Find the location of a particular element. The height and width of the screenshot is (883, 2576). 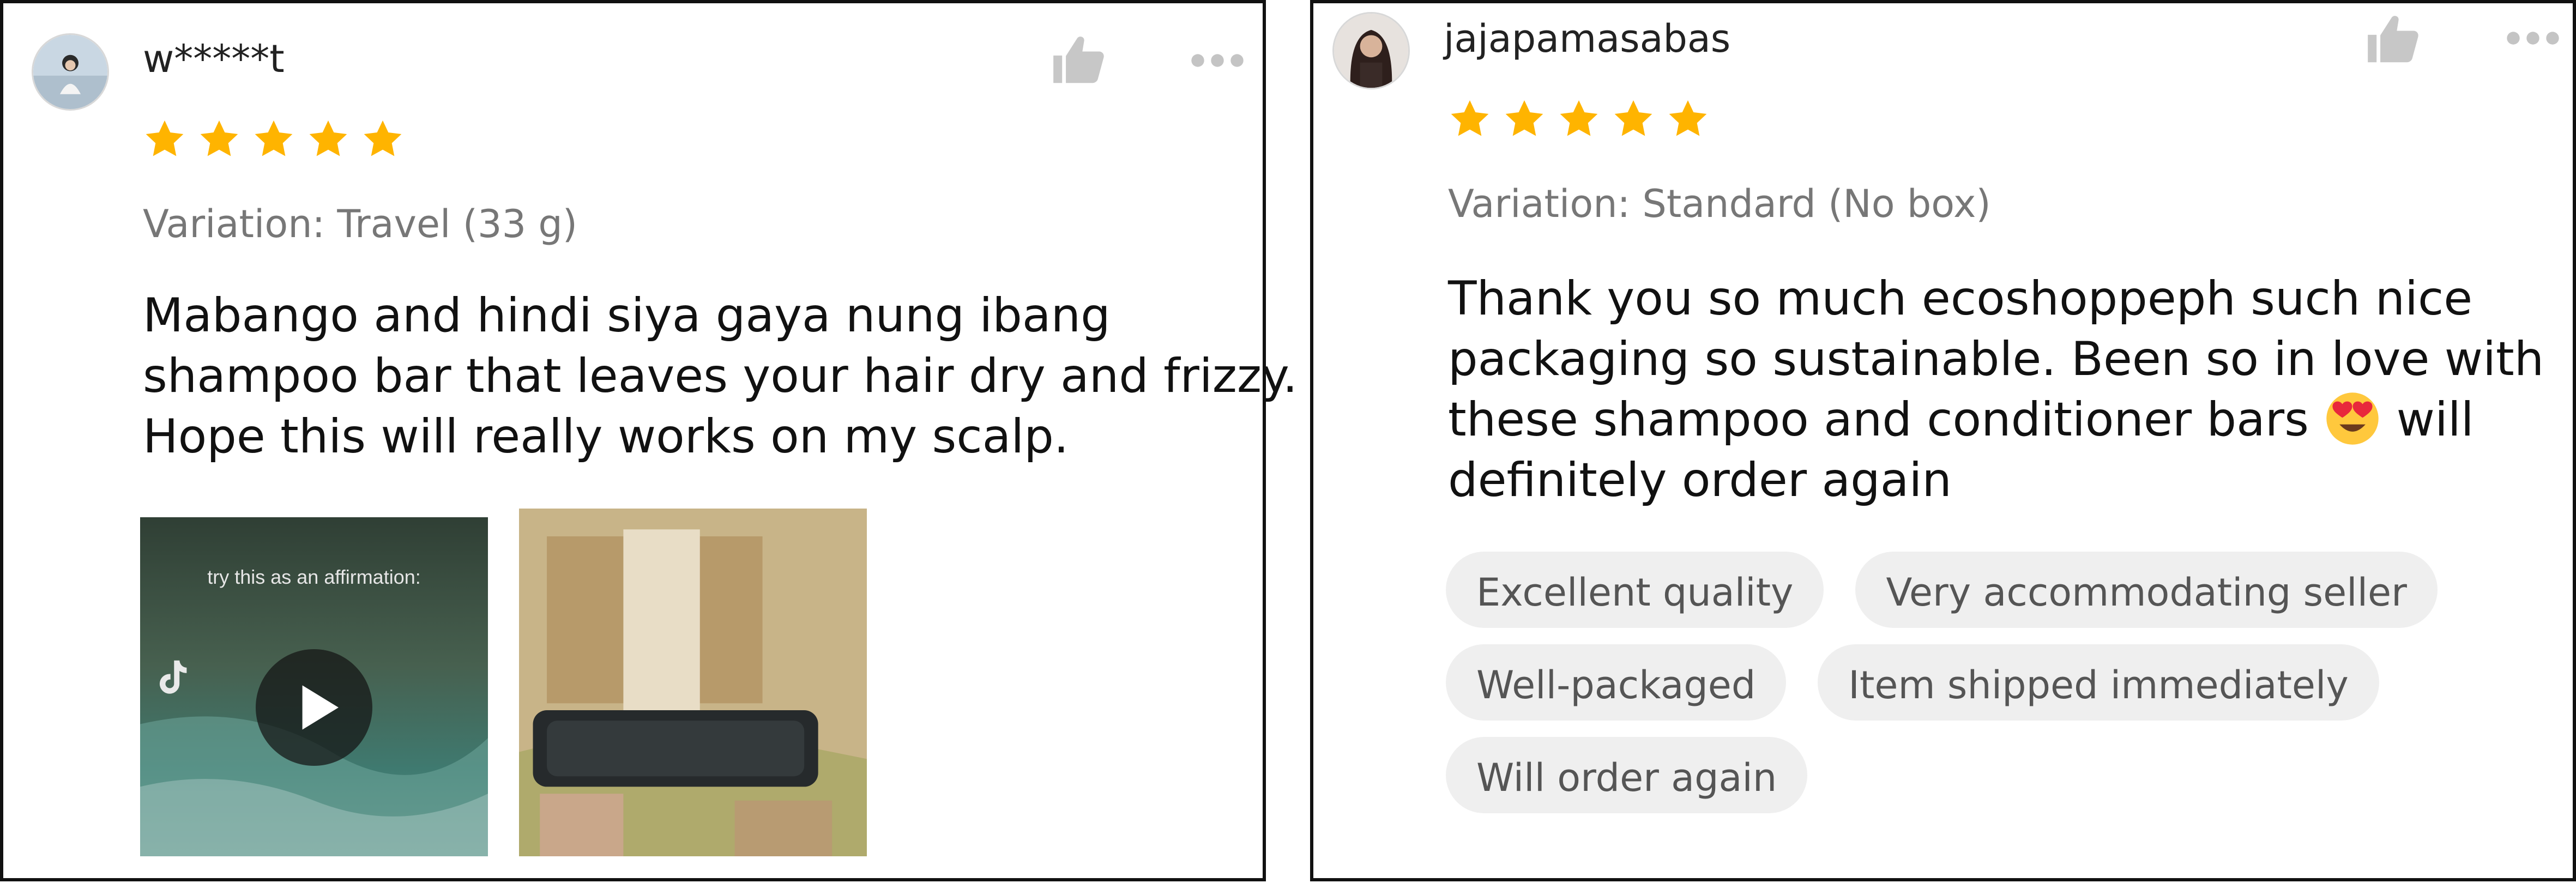

tag: Very accommodating seller is located at coordinates (2146, 590).